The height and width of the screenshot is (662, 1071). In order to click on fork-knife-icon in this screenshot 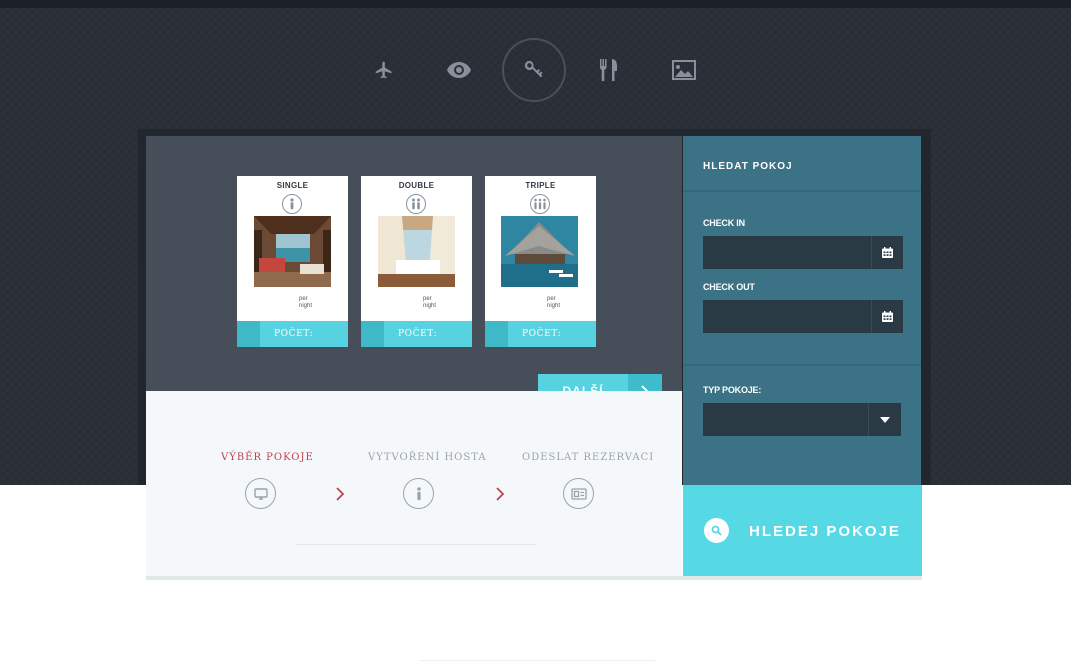, I will do `click(608, 70)`.